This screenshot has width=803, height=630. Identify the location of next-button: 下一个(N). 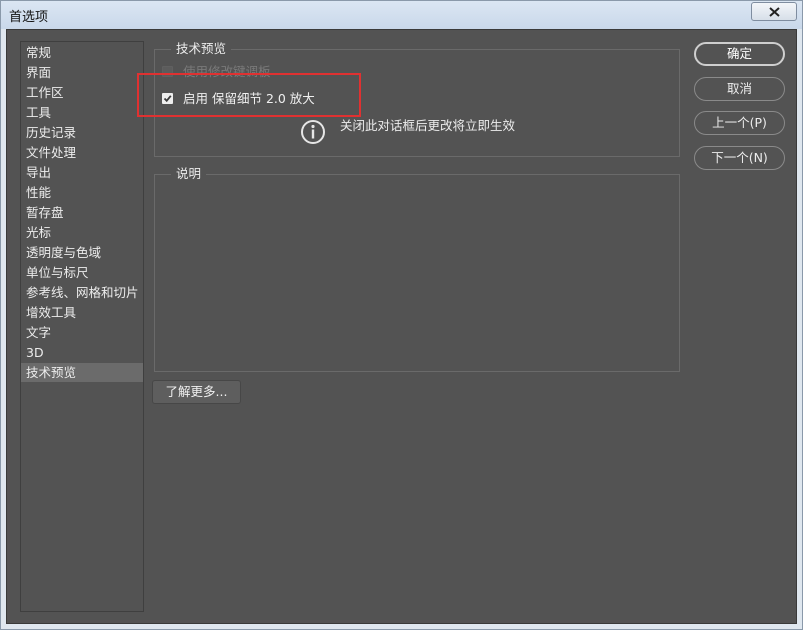
(739, 158).